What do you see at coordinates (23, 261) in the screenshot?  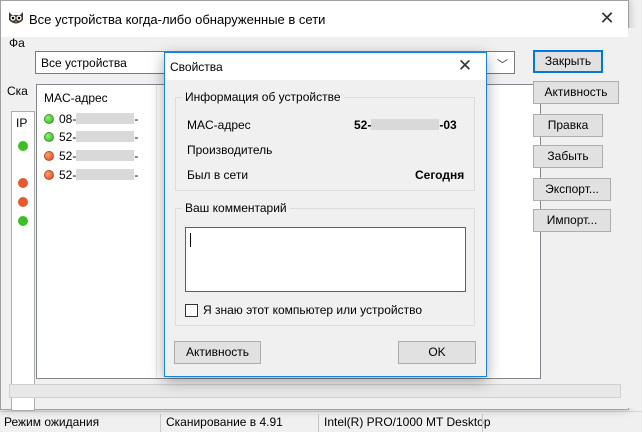 I see `background-table: IP` at bounding box center [23, 261].